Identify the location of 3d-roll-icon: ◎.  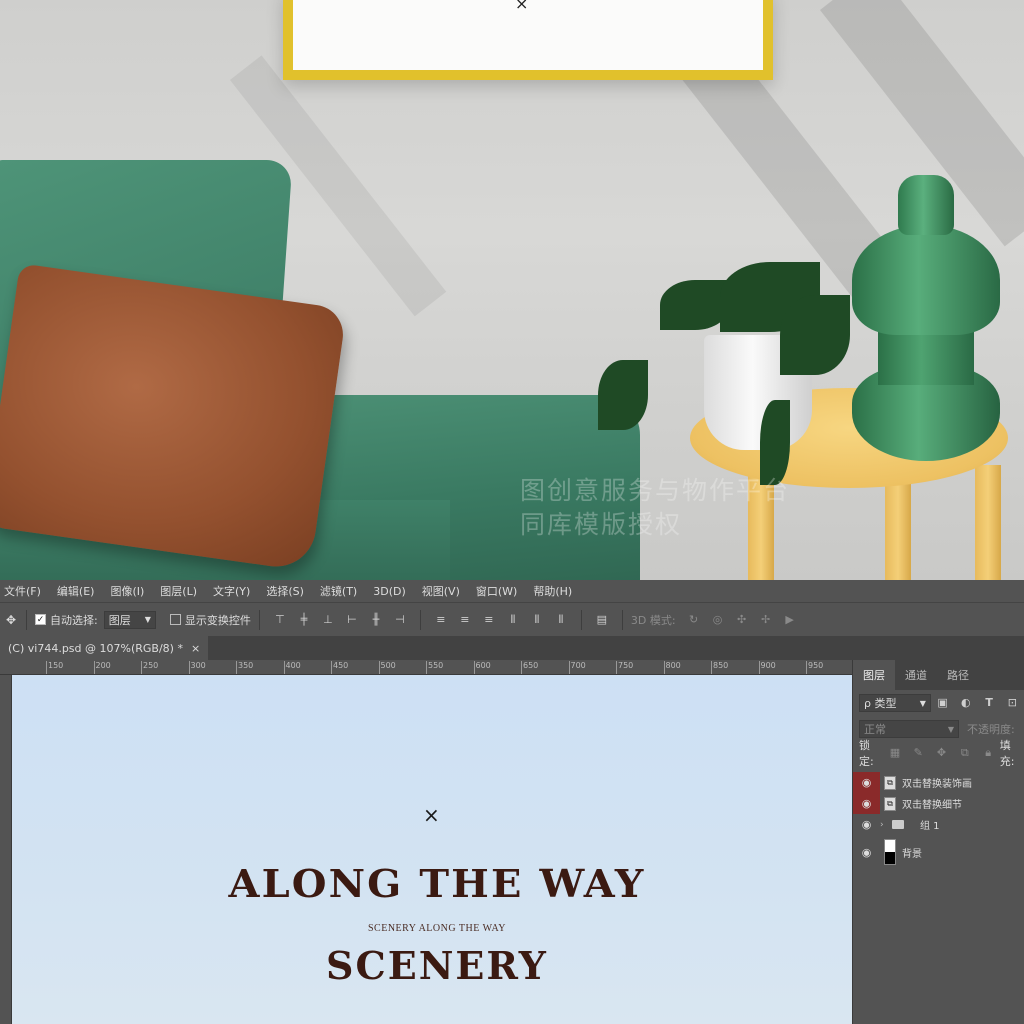
(718, 619).